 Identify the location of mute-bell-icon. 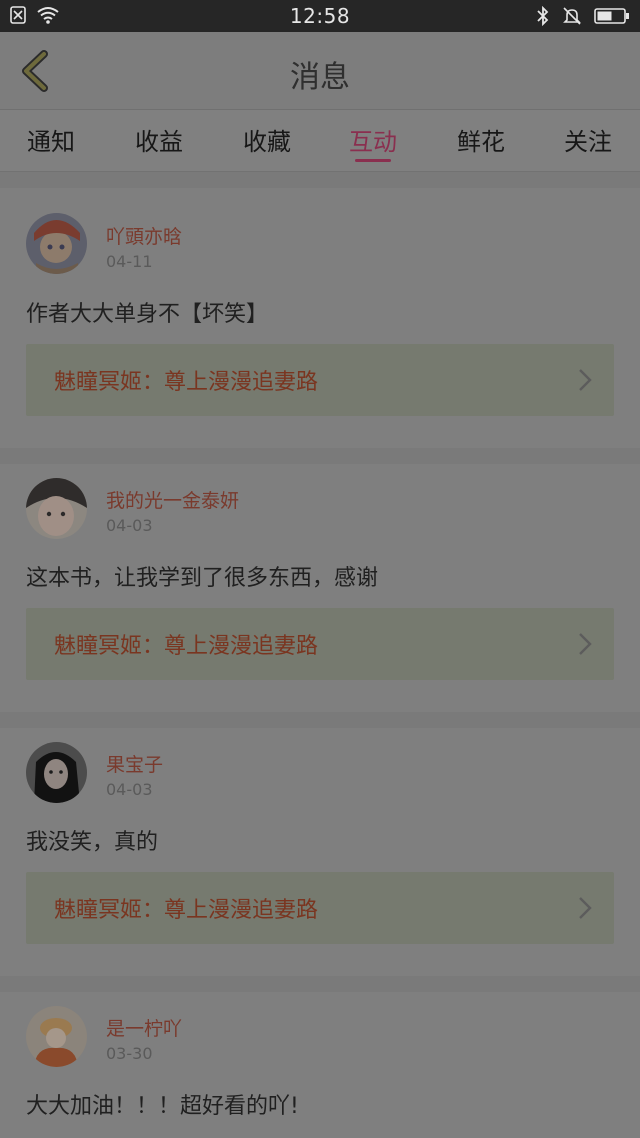
(572, 16).